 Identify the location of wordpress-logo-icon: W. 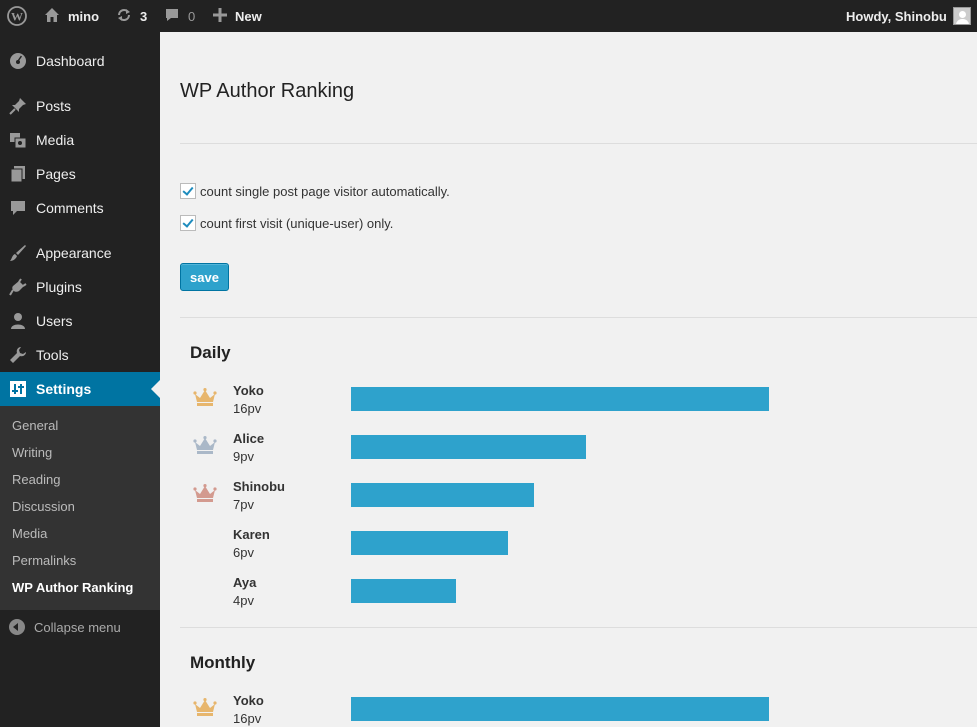
(17, 16).